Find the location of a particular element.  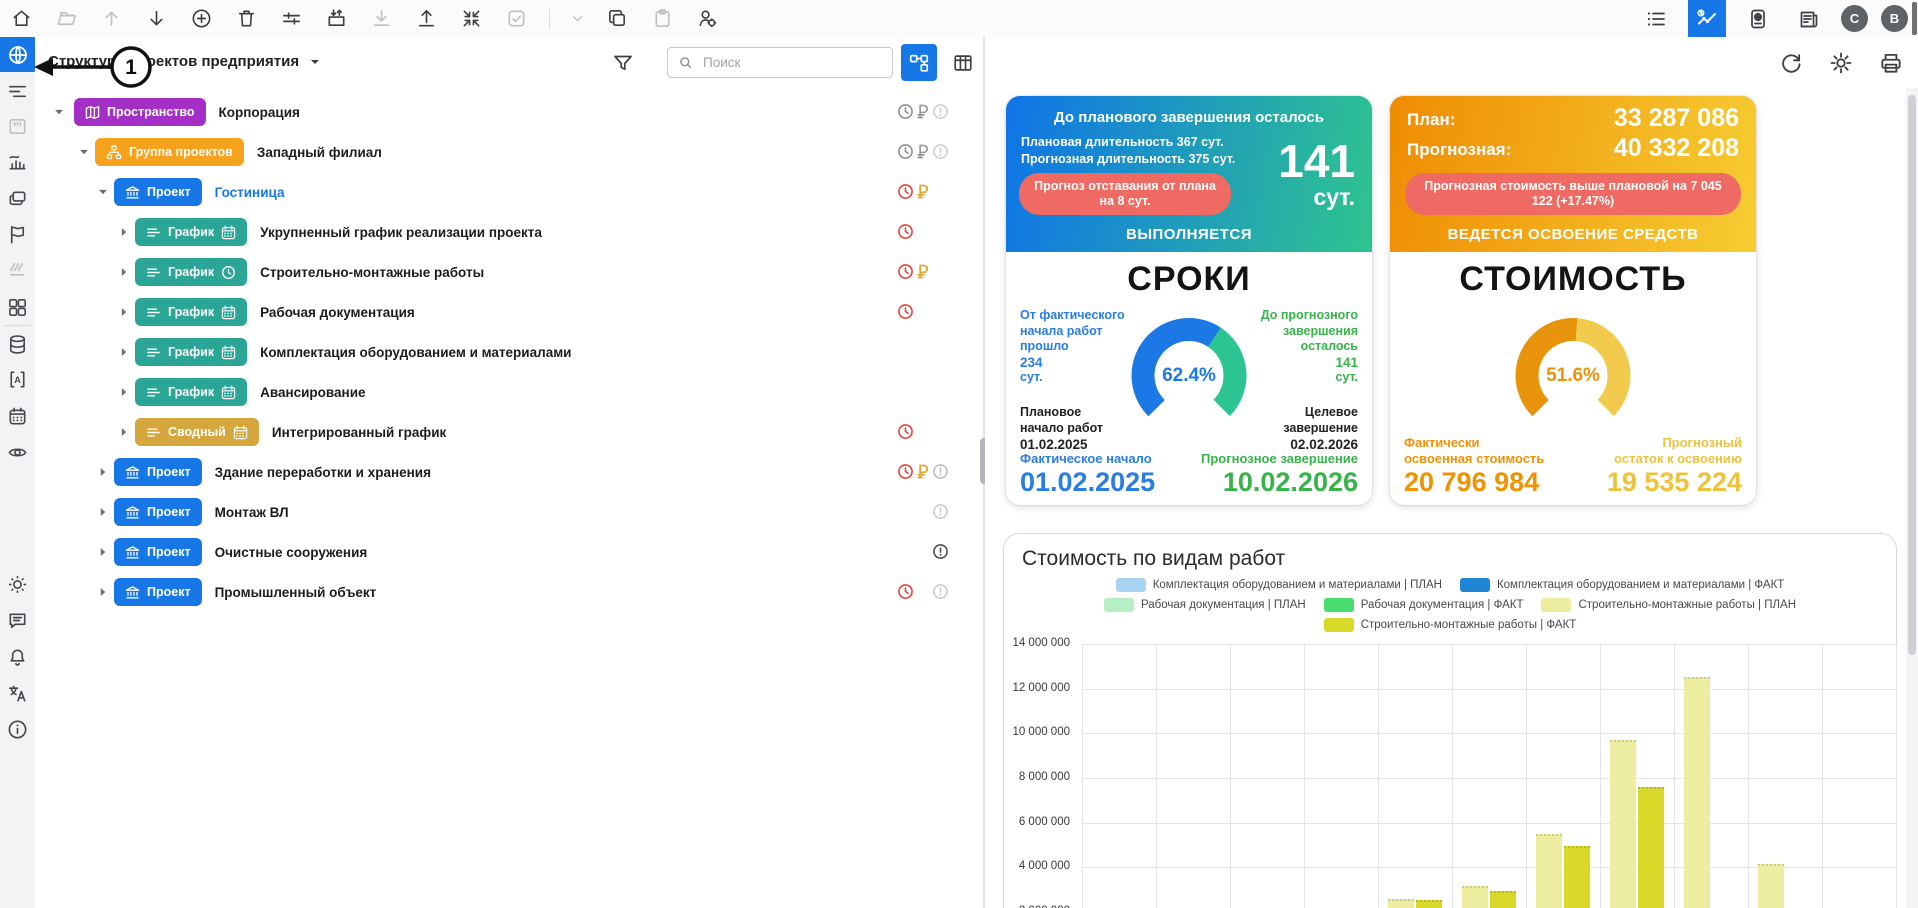

status-clock-icon is located at coordinates (905, 471).